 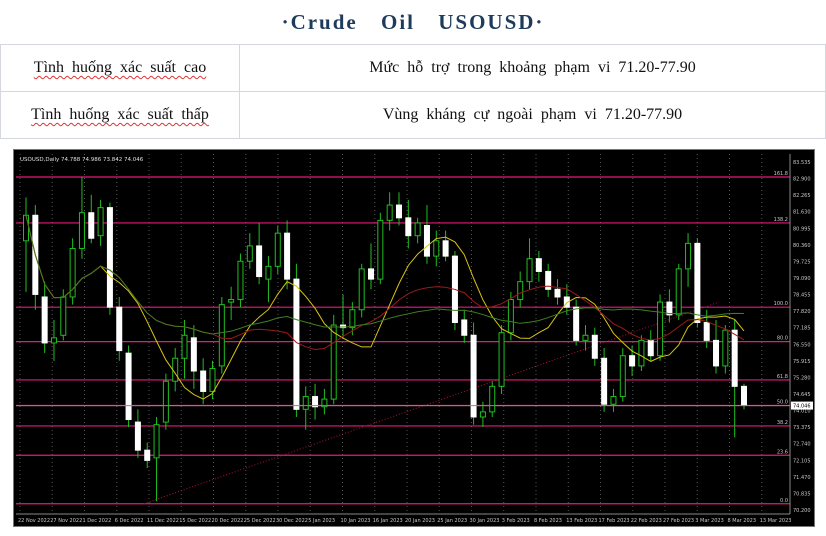 I want to click on x-tick-label: 13 Mar 2023, so click(x=776, y=521).